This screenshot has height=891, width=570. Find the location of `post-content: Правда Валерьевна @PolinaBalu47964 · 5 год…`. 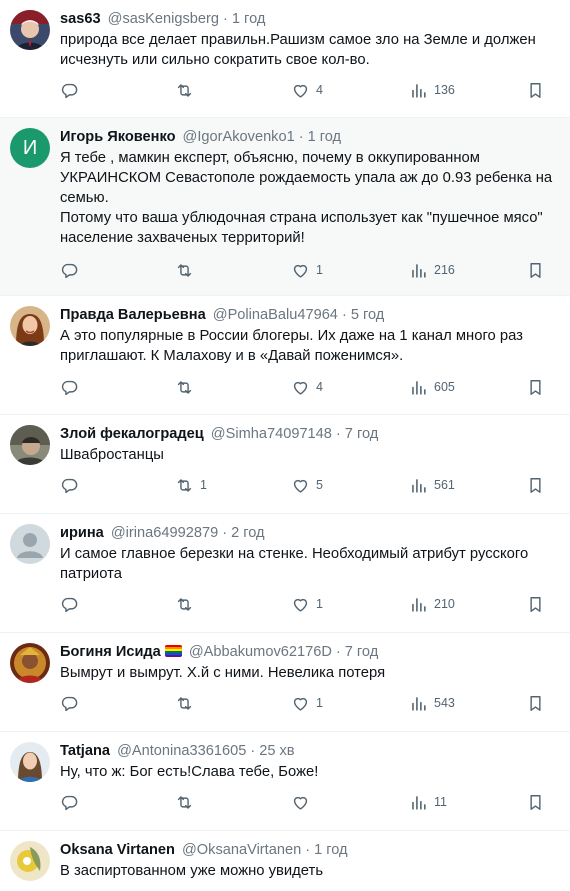

post-content: Правда Валерьевна @PolinaBalu47964 · 5 год… is located at coordinates (315, 360).